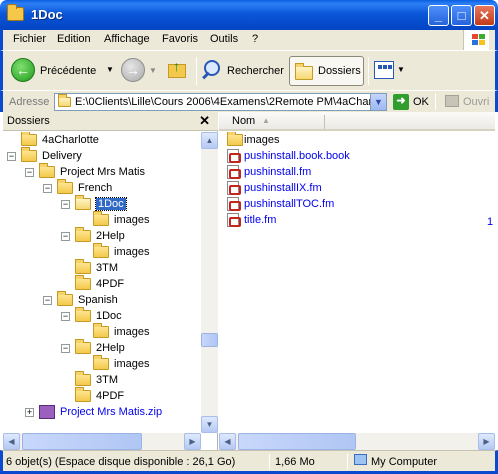  I want to click on folders-button: Dossiers, so click(326, 71).